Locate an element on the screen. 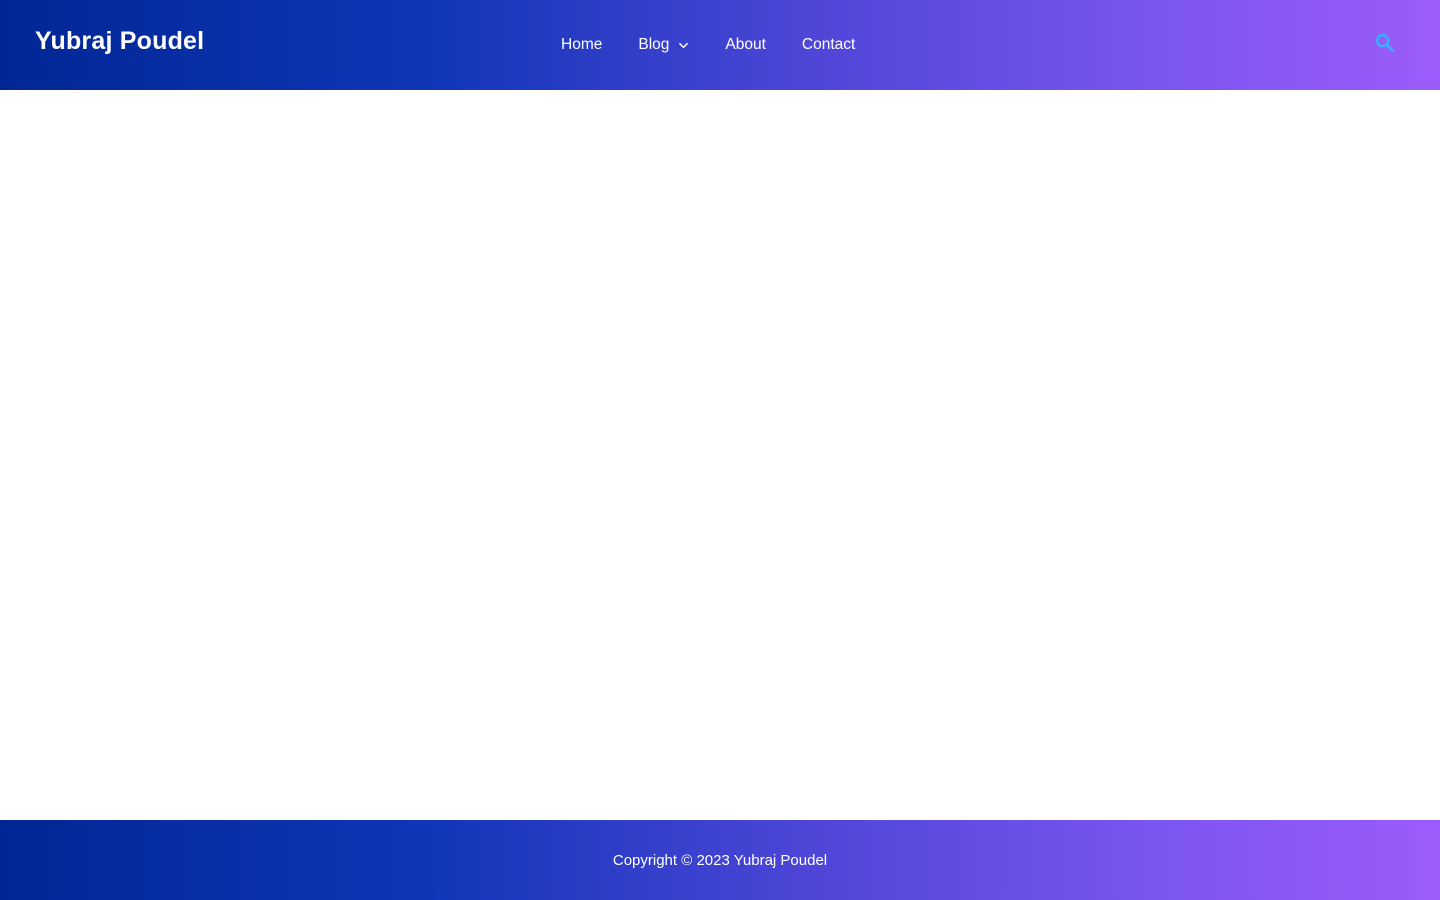  primary-nav: Home Blog About Contact is located at coordinates (708, 45).